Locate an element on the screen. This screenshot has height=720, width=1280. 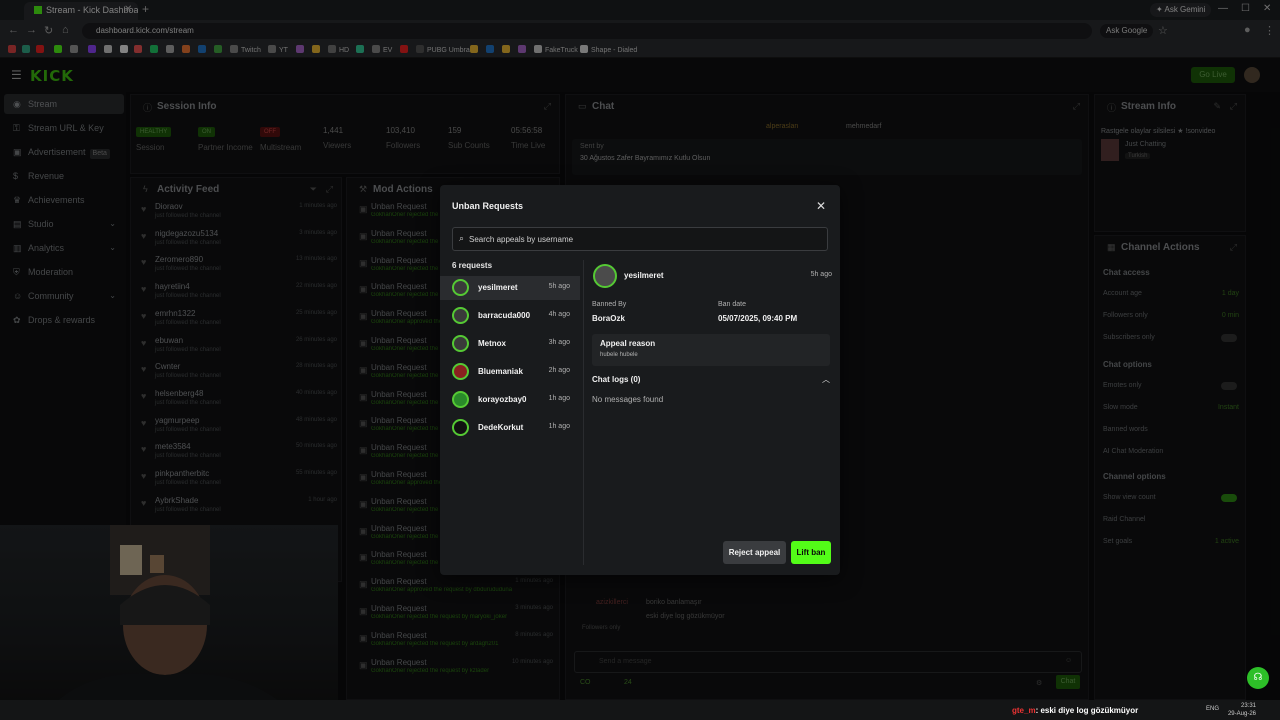
request-username: Bluemaniak is located at coordinates (500, 371).